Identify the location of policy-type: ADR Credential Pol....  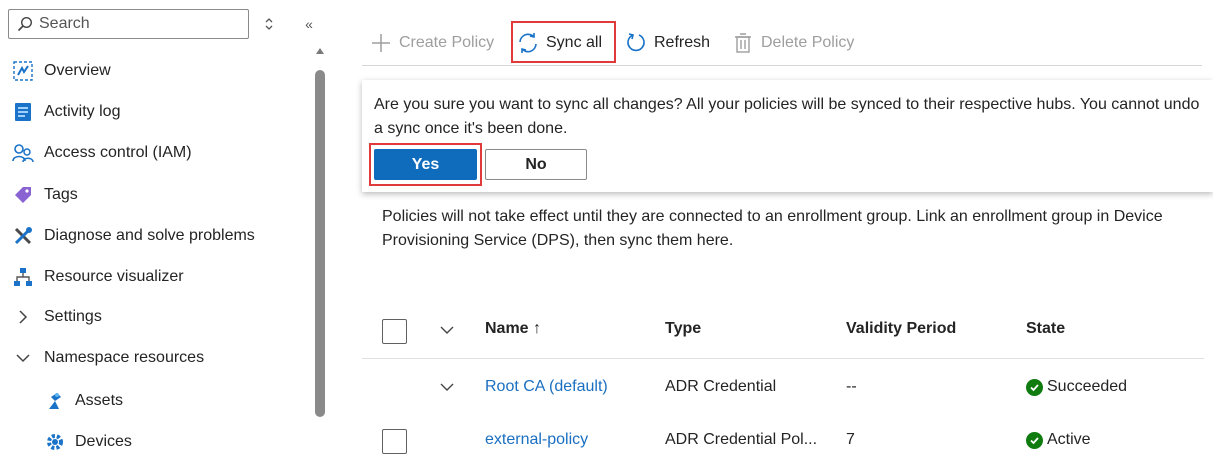
(741, 439).